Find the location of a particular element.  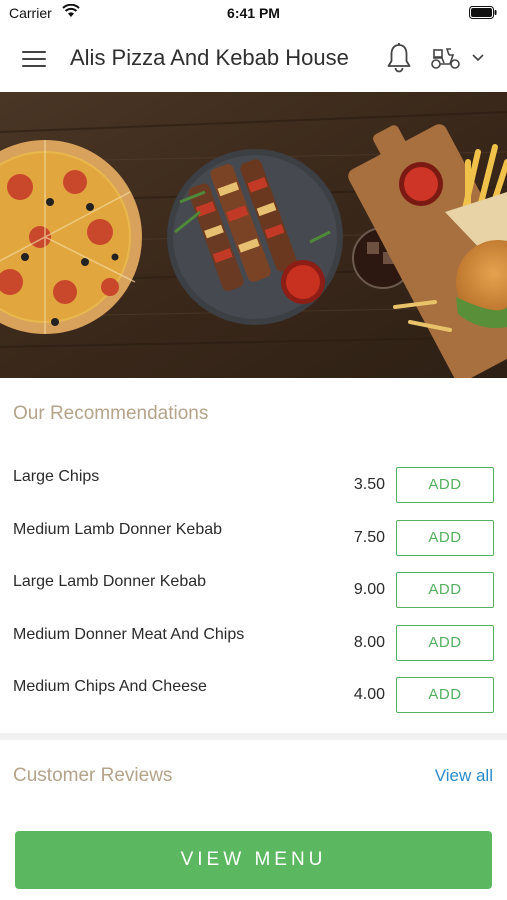

item-name: Medium Lamb Donner Kebab is located at coordinates (118, 529).